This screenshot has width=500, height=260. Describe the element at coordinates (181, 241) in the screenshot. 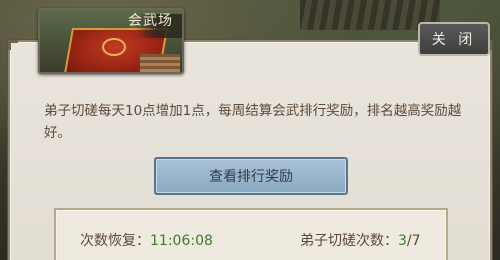

I see `recover-time: 11:06:08` at that location.